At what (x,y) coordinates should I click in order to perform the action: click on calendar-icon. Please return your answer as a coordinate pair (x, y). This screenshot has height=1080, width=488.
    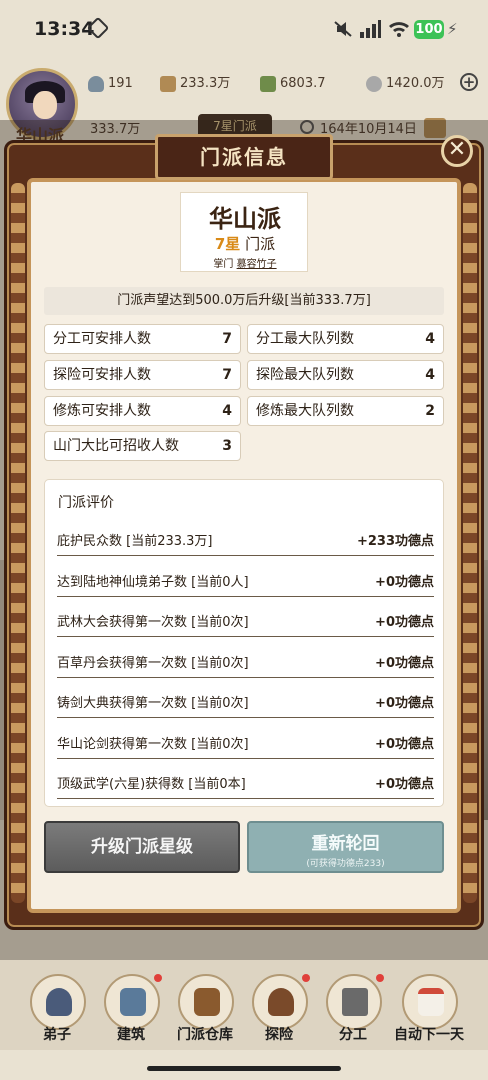
    Looking at the image, I should click on (430, 1002).